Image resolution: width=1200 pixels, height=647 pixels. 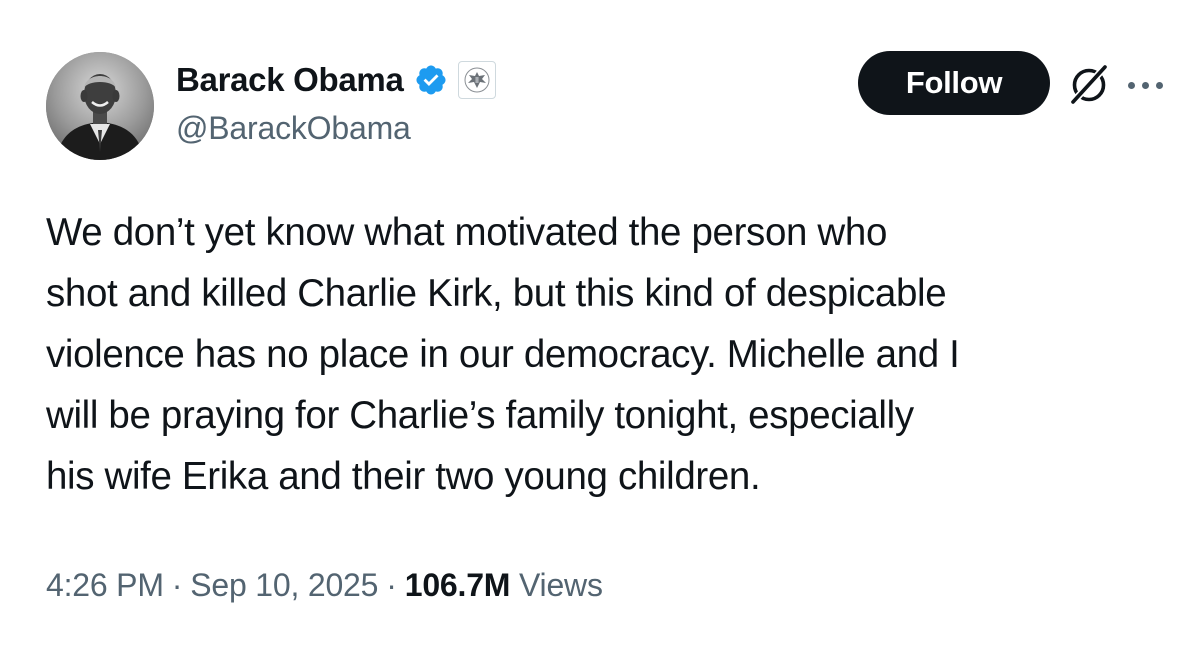 What do you see at coordinates (290, 80) in the screenshot?
I see `author-display-name: Barack Obama` at bounding box center [290, 80].